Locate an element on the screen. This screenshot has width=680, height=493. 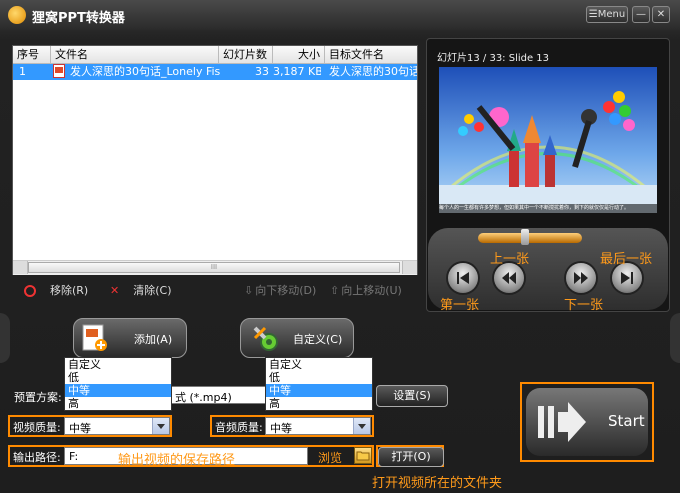
scroll-thumb: III is located at coordinates (214, 267).